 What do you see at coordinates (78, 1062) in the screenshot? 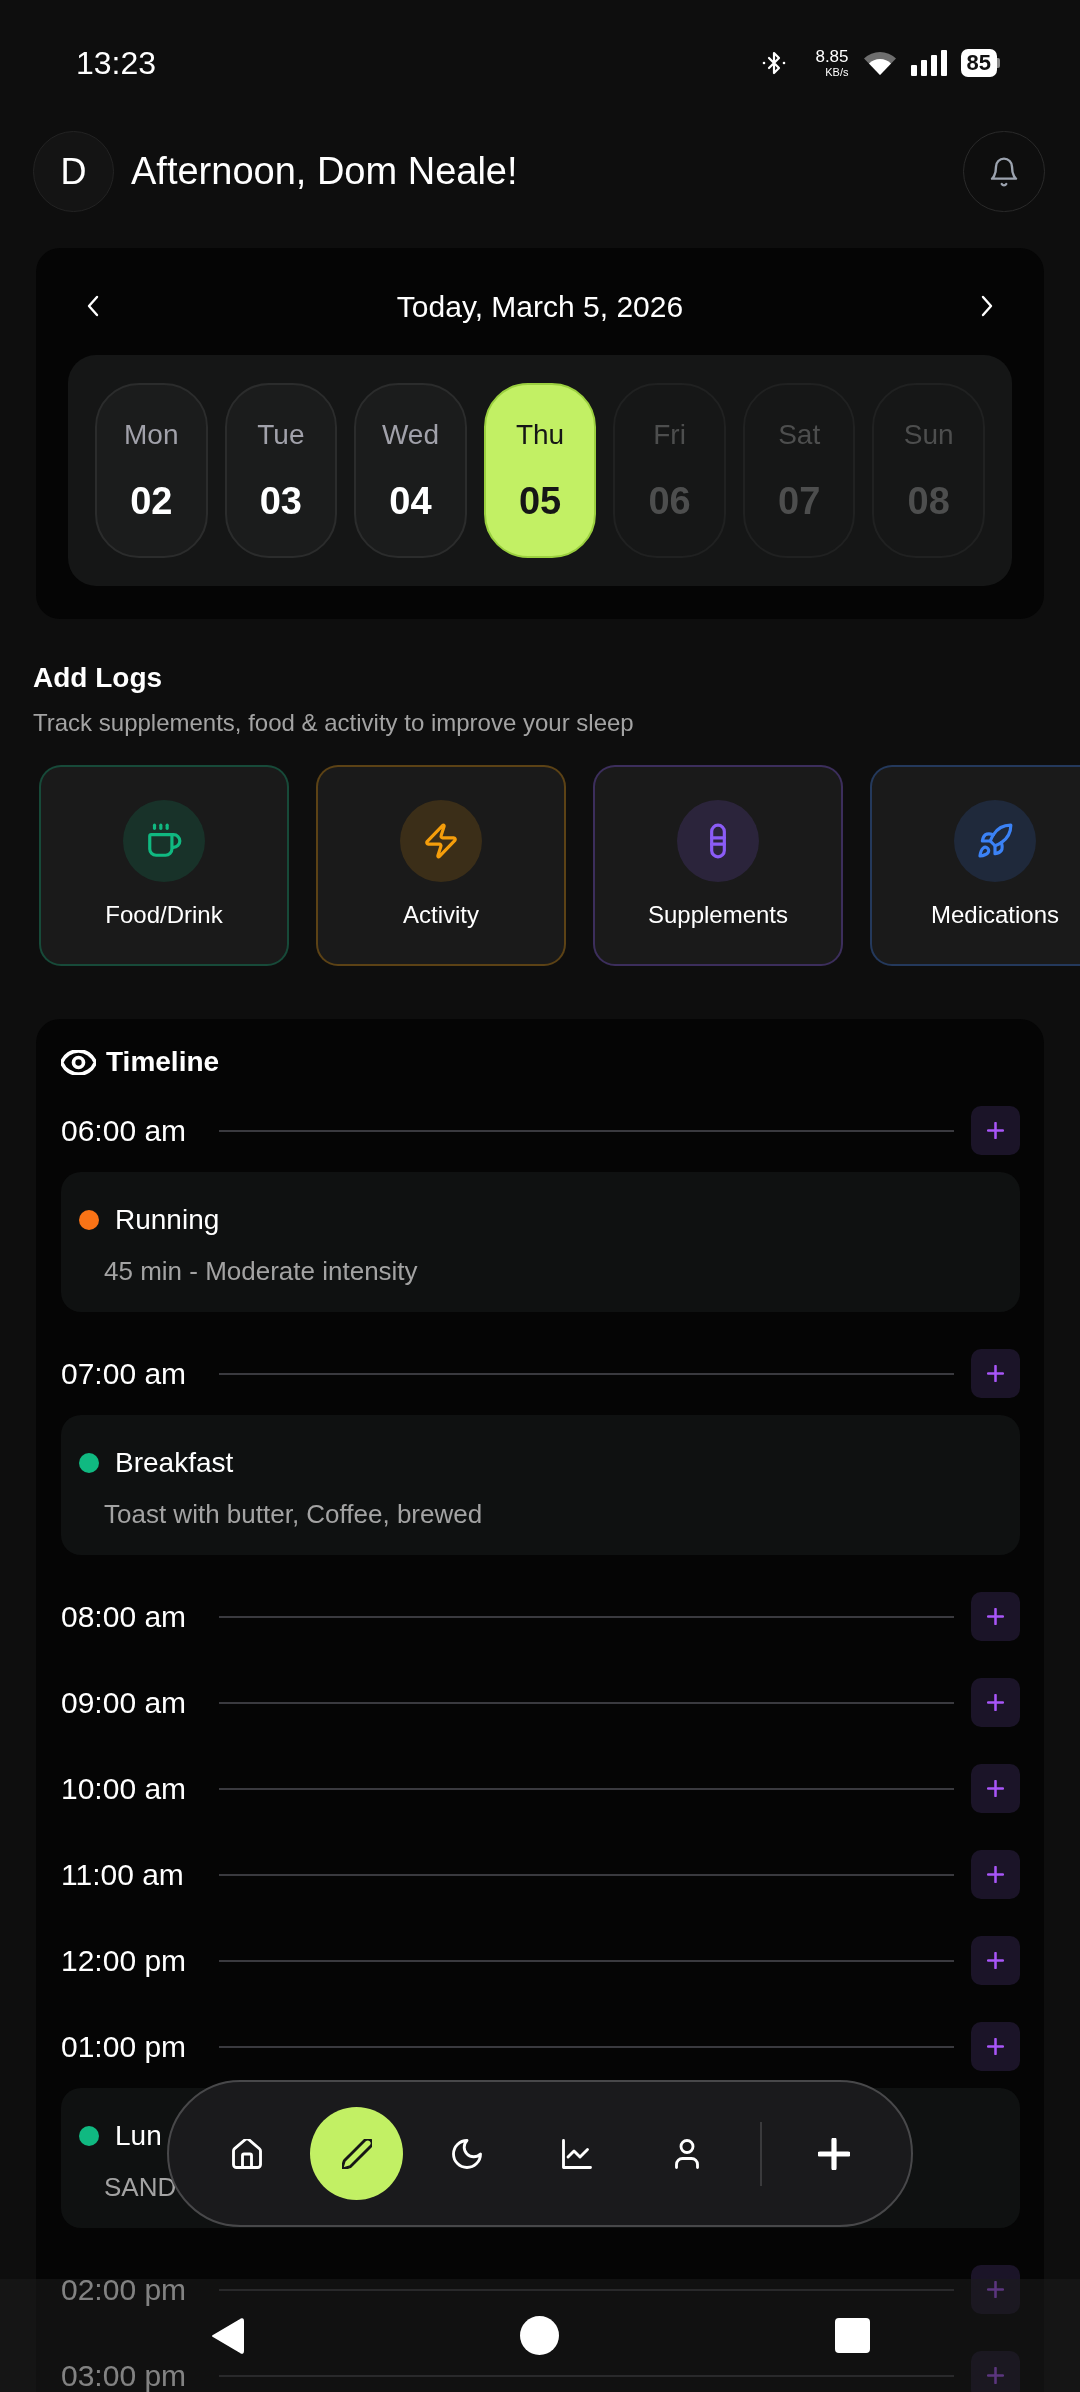
I see `eye-icon` at bounding box center [78, 1062].